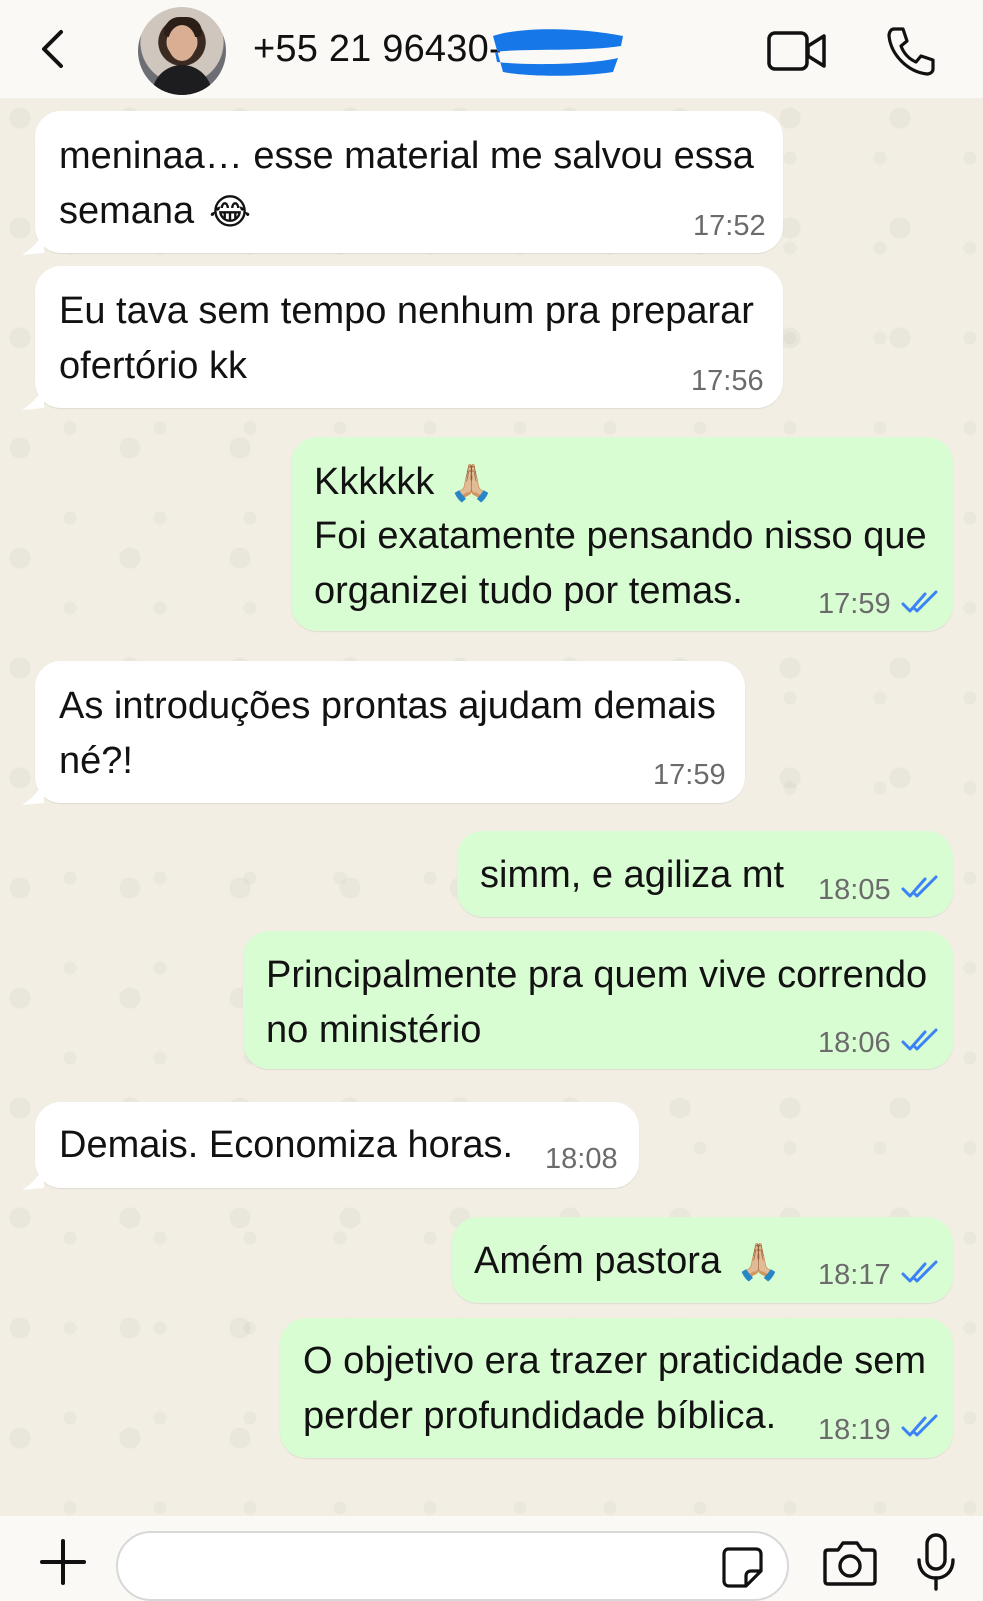 This screenshot has width=983, height=1601. Describe the element at coordinates (286, 1145) in the screenshot. I see `message-text: Demais. Economiza horas.` at that location.